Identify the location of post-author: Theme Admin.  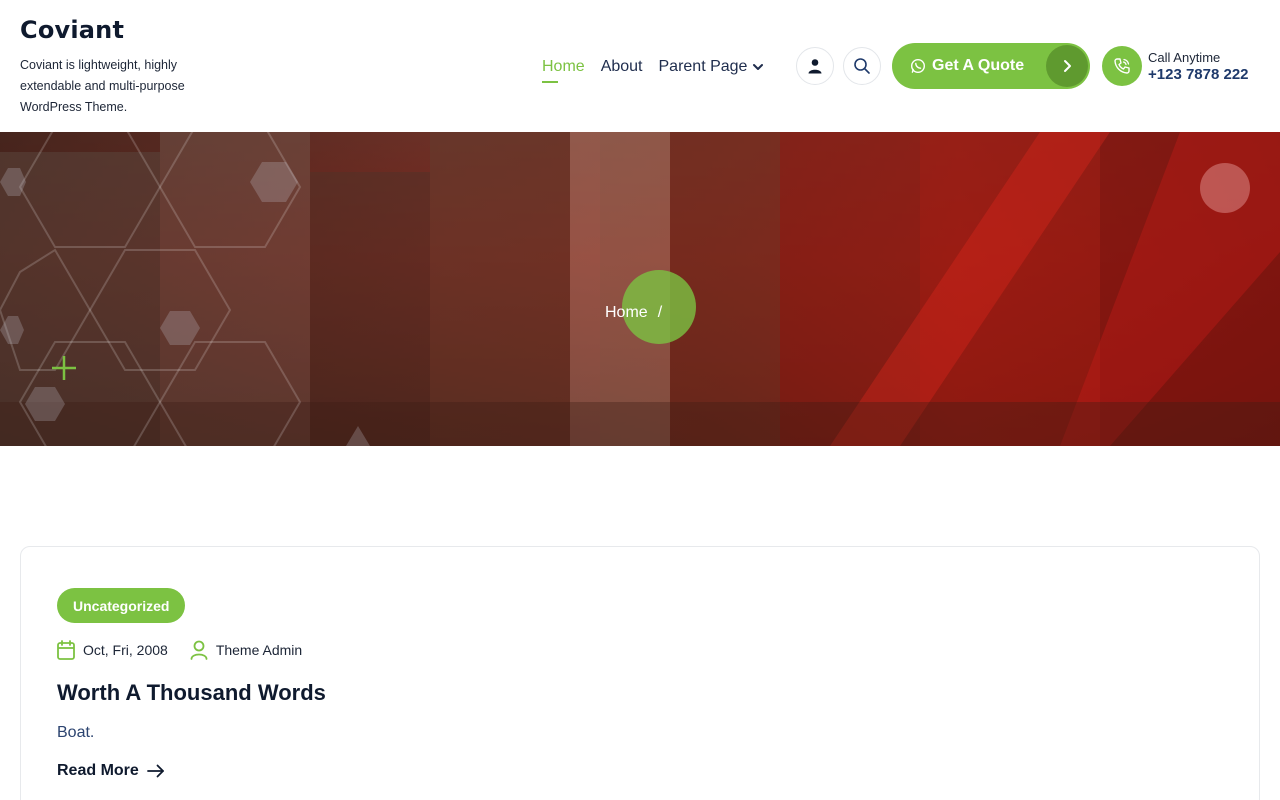
(246, 650).